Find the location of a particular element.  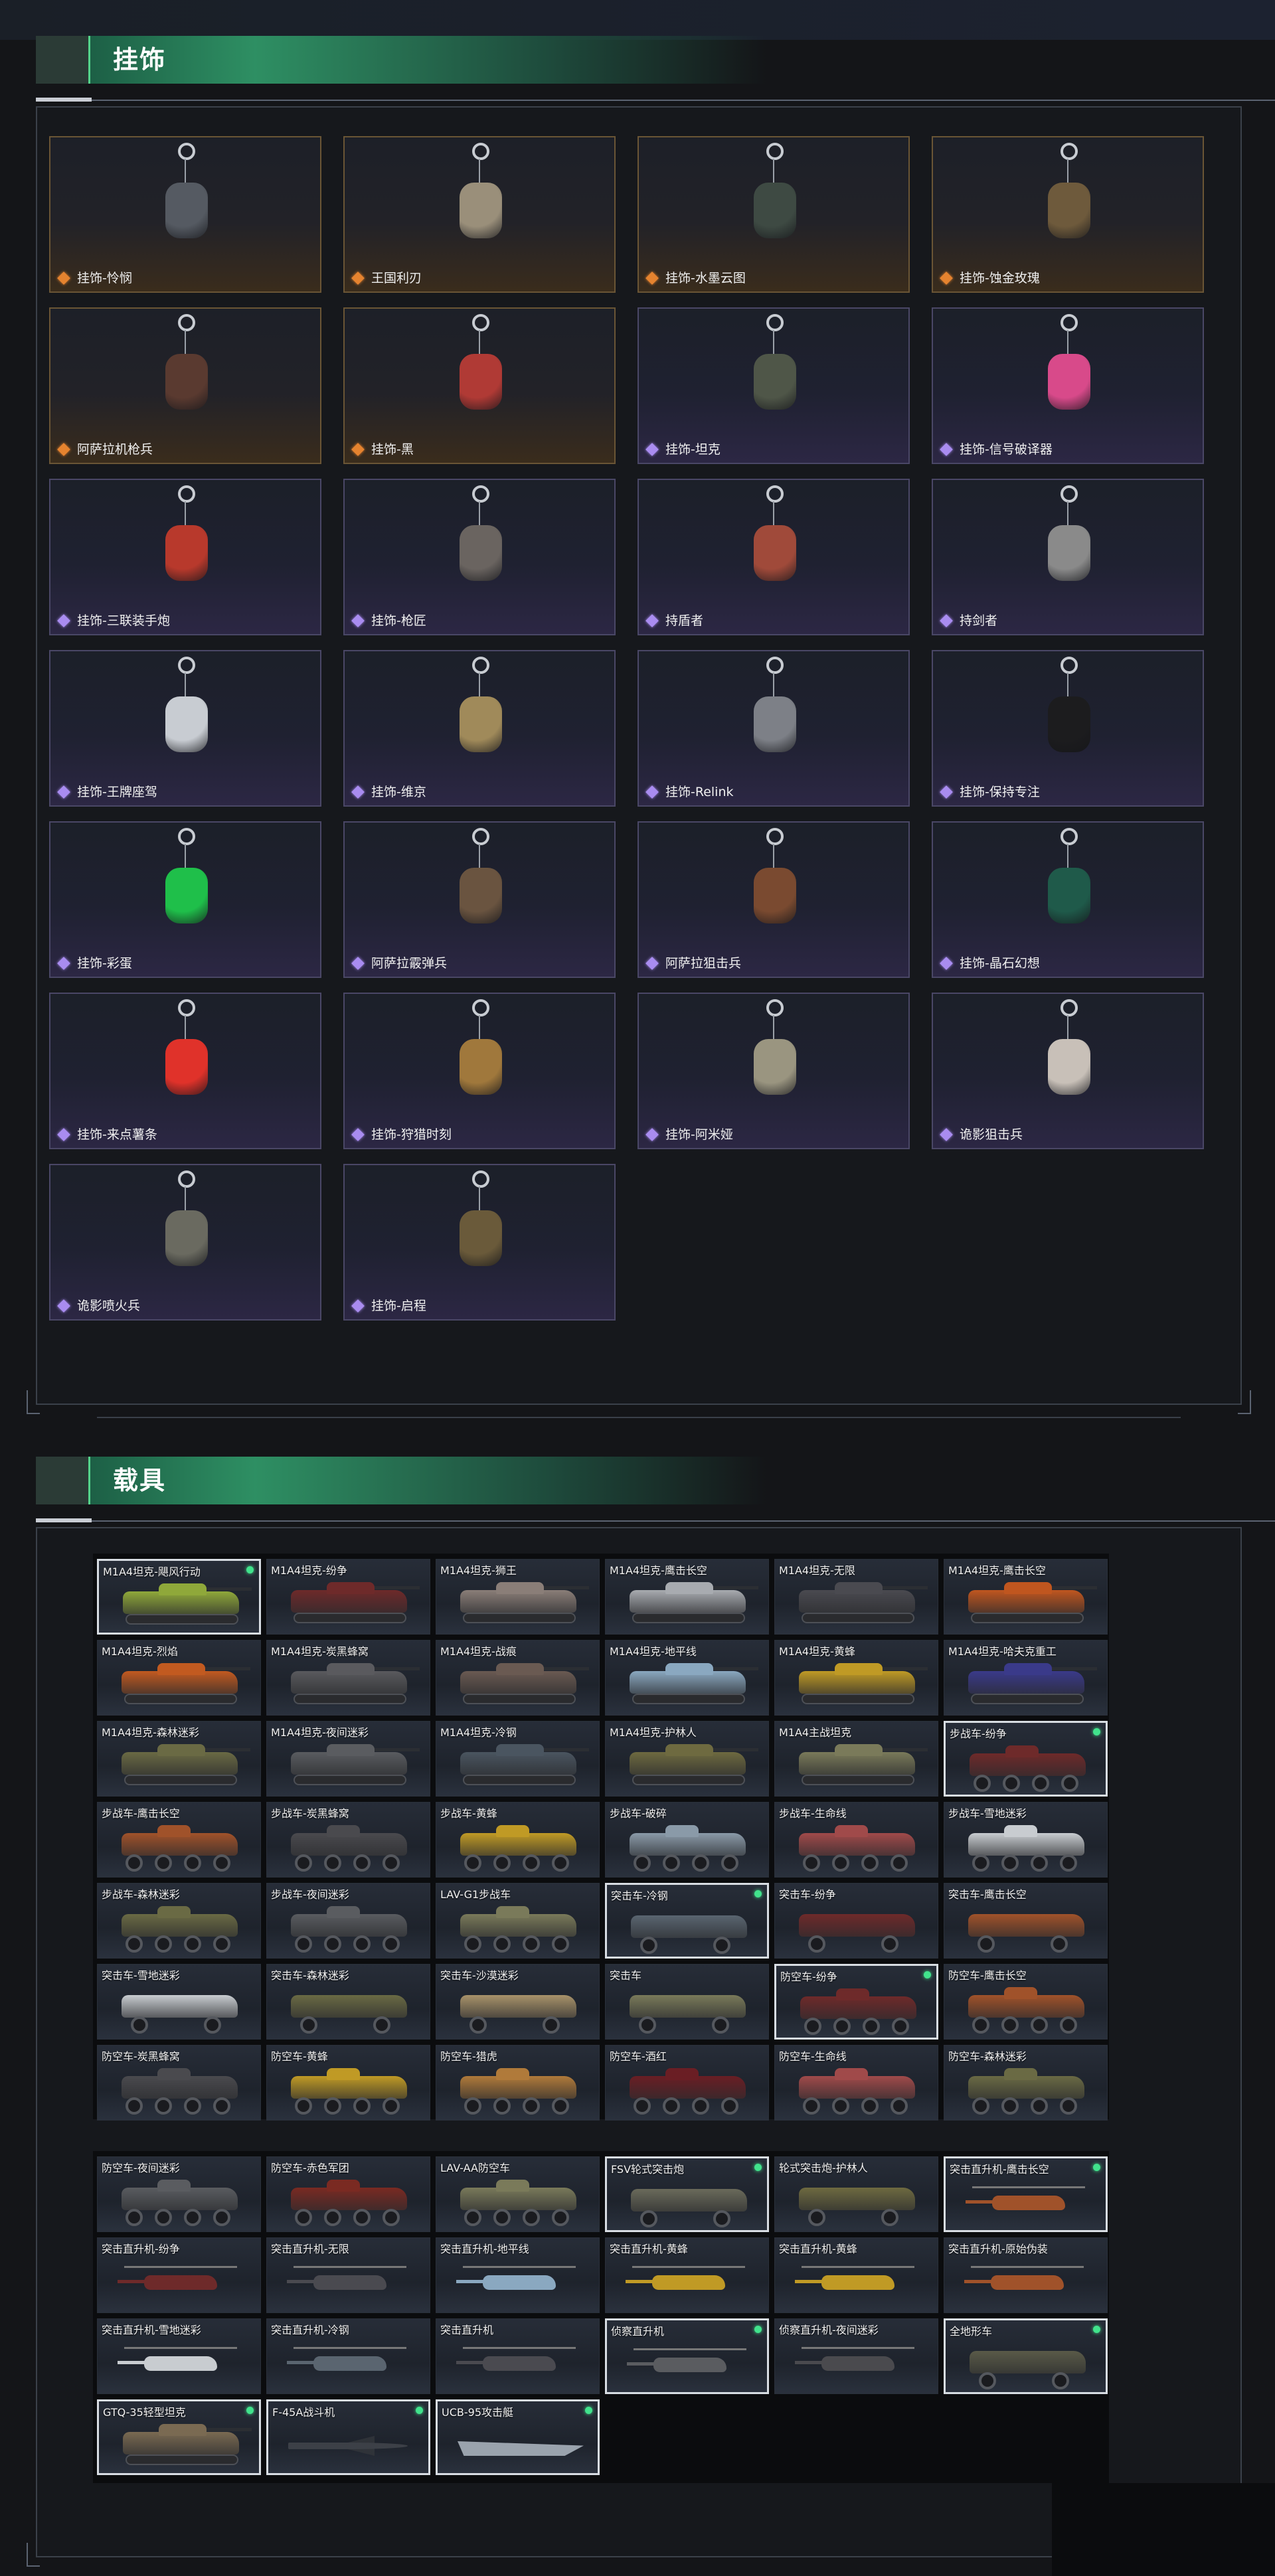

vehicle-card: M1A4坦克-狮王 is located at coordinates (518, 1597).